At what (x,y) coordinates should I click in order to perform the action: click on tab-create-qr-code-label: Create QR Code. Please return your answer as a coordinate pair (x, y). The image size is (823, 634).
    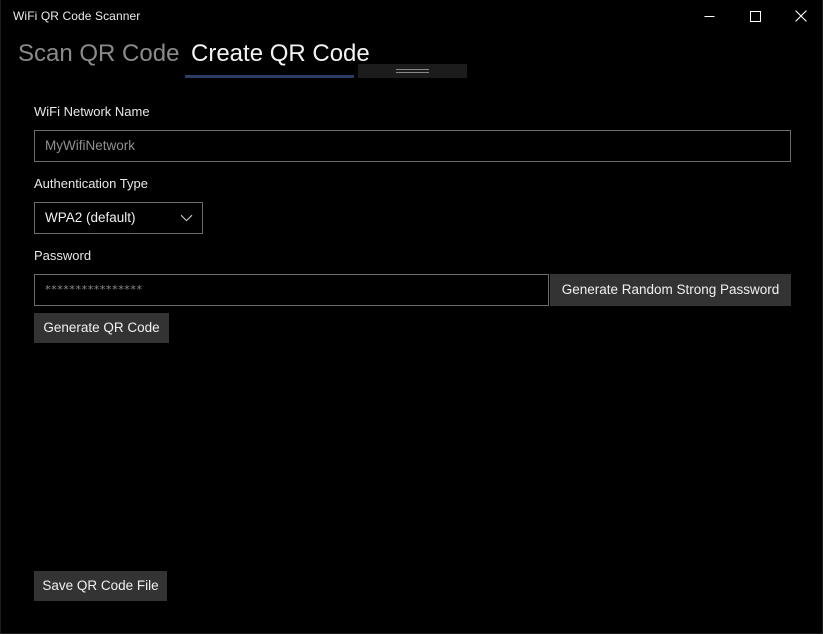
    Looking at the image, I should click on (280, 53).